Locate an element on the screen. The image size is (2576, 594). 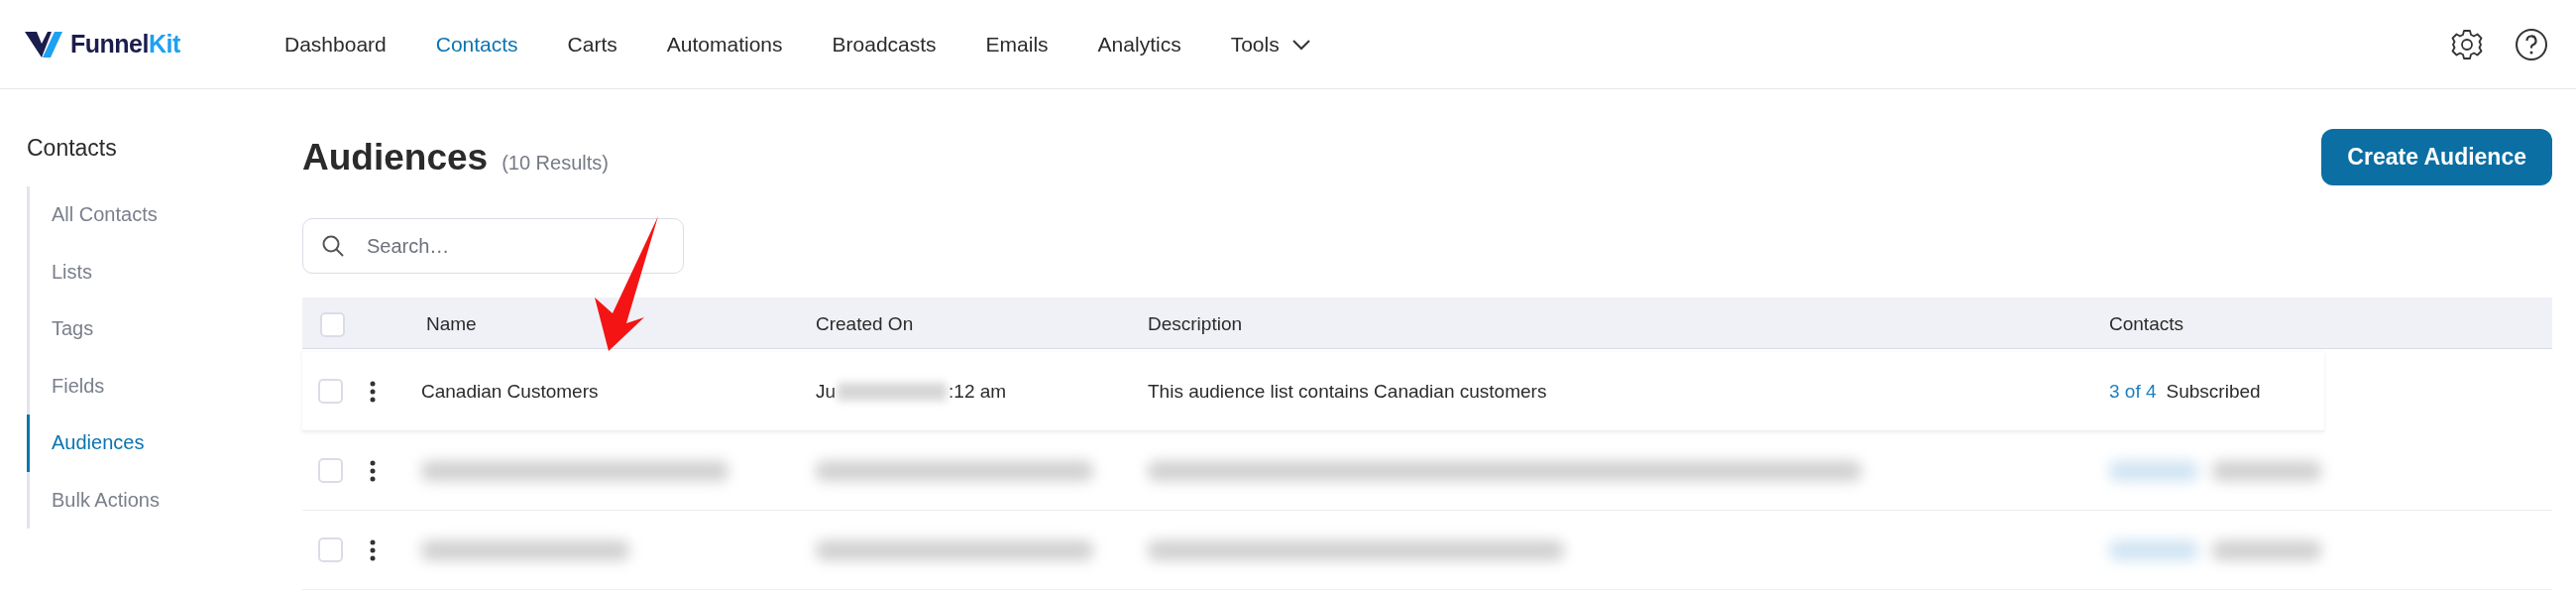
logo-text: FunnelKit is located at coordinates (125, 45).